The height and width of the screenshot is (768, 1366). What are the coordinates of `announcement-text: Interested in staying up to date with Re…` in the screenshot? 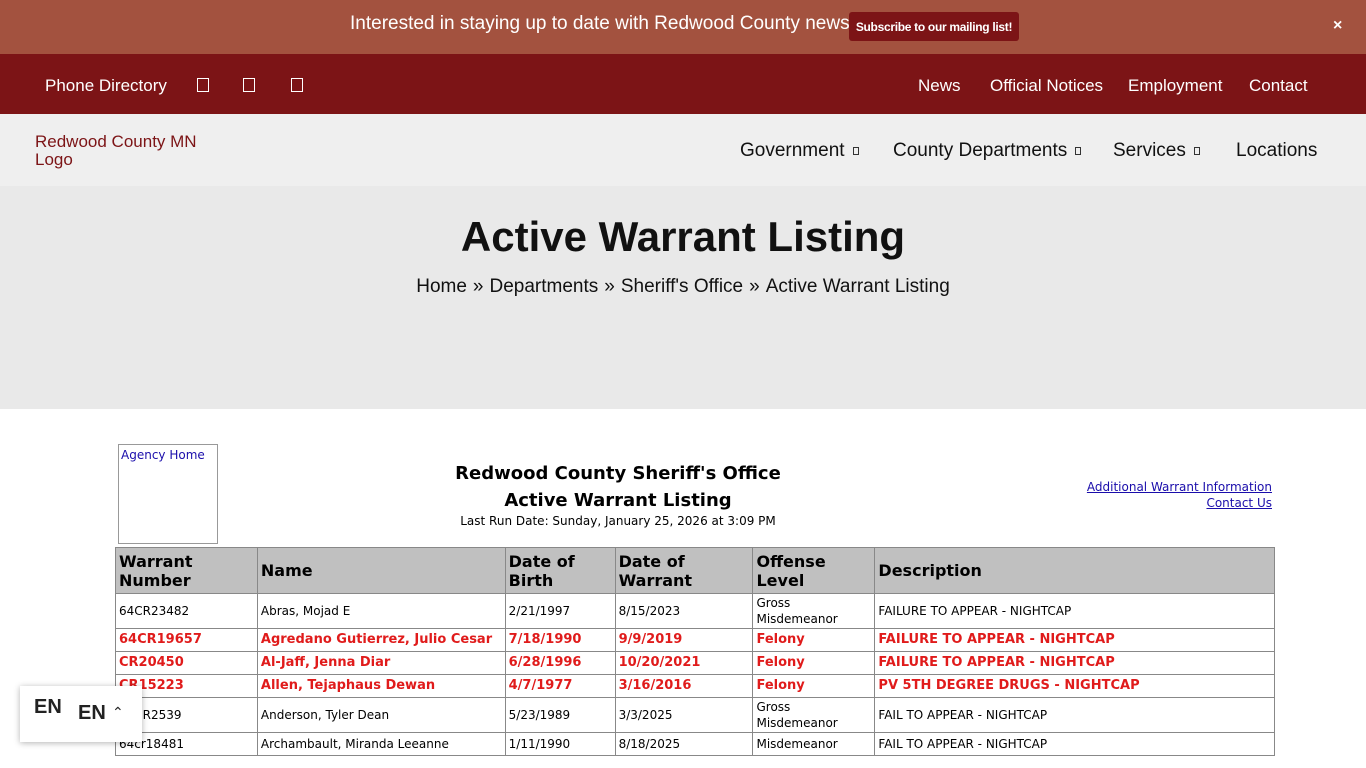 It's located at (605, 23).